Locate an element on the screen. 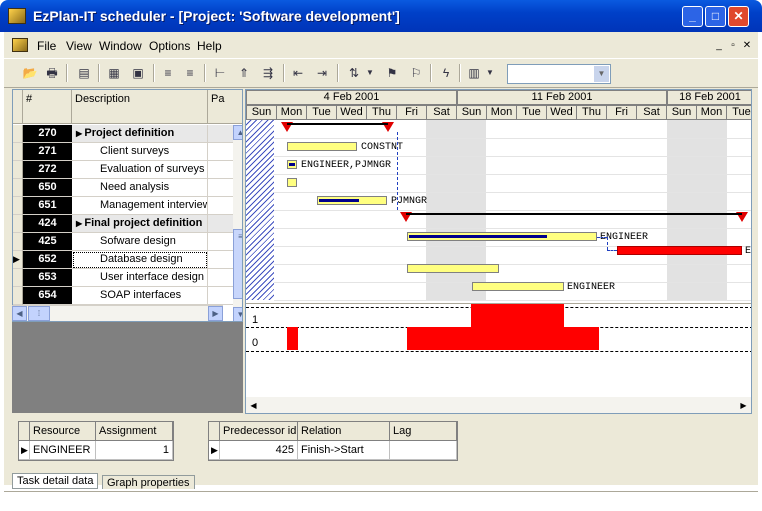  task-description-cell: ▶ Final project definition is located at coordinates (140, 224).